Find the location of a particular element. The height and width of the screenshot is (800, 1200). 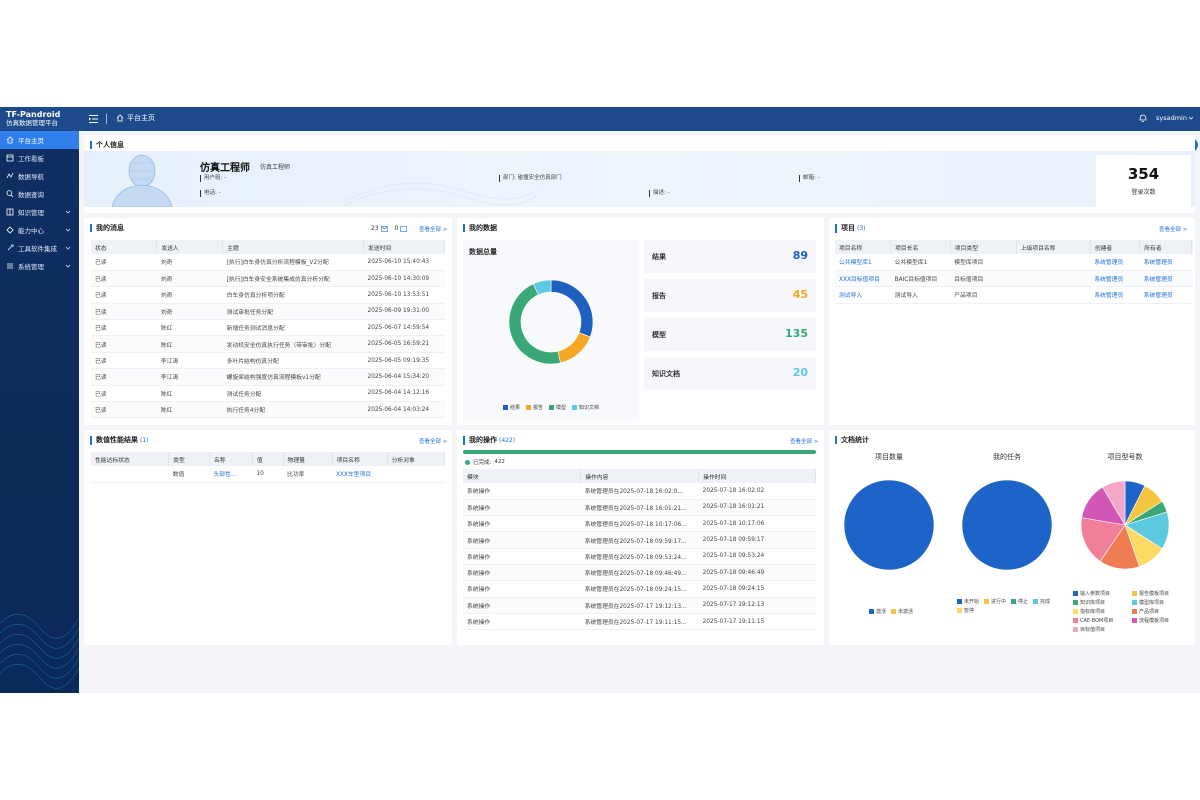

sidebar-item-1: 工作看板 is located at coordinates (39, 158).